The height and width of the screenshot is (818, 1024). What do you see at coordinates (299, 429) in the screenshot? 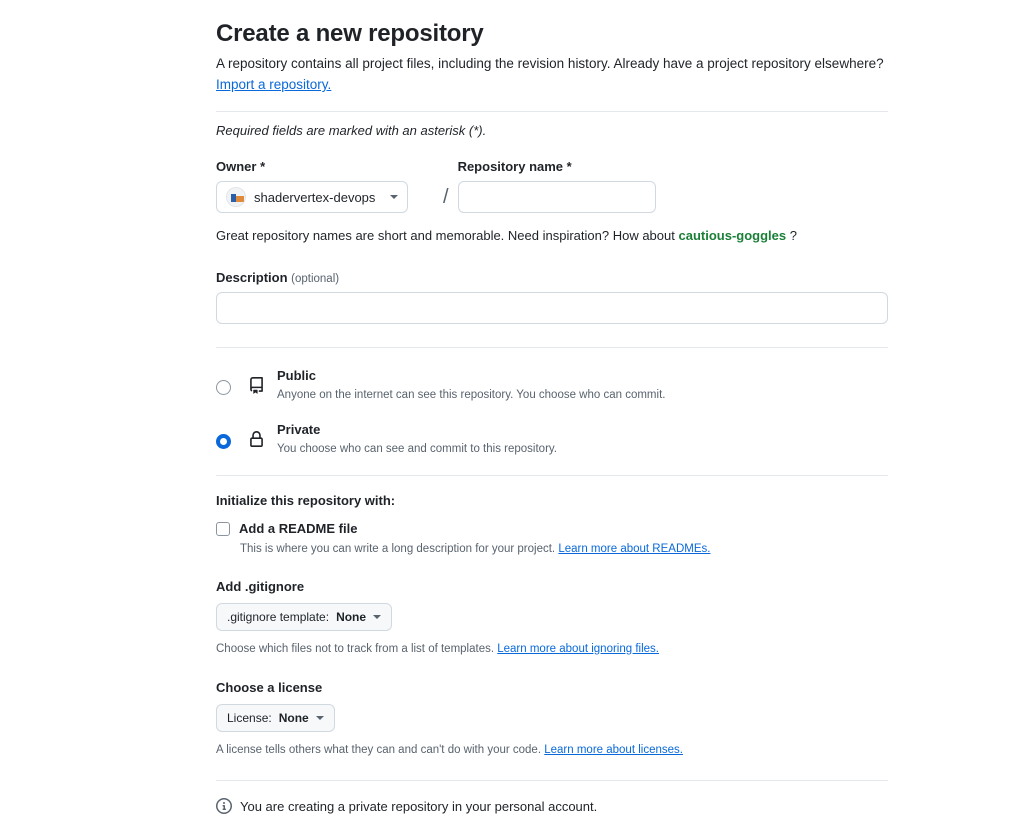
I see `visibility-private-title: Private` at bounding box center [299, 429].